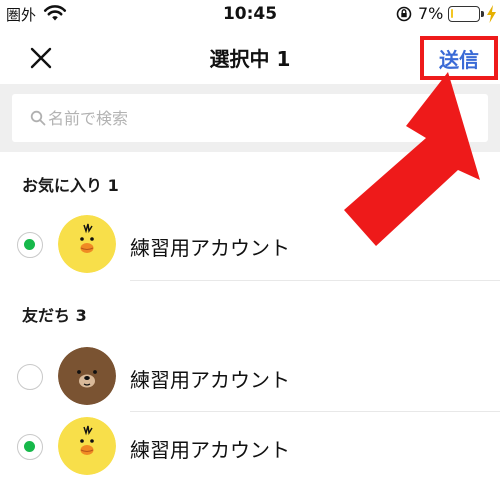 The image size is (500, 486). I want to click on rotation-lock-icon, so click(404, 14).